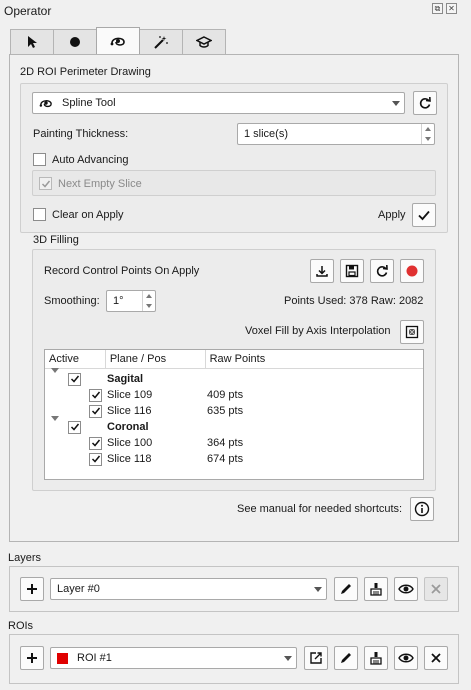 Image resolution: width=471 pixels, height=690 pixels. Describe the element at coordinates (318, 331) in the screenshot. I see `voxel-fill-label: Voxel Fill by Axis Interpolation` at that location.